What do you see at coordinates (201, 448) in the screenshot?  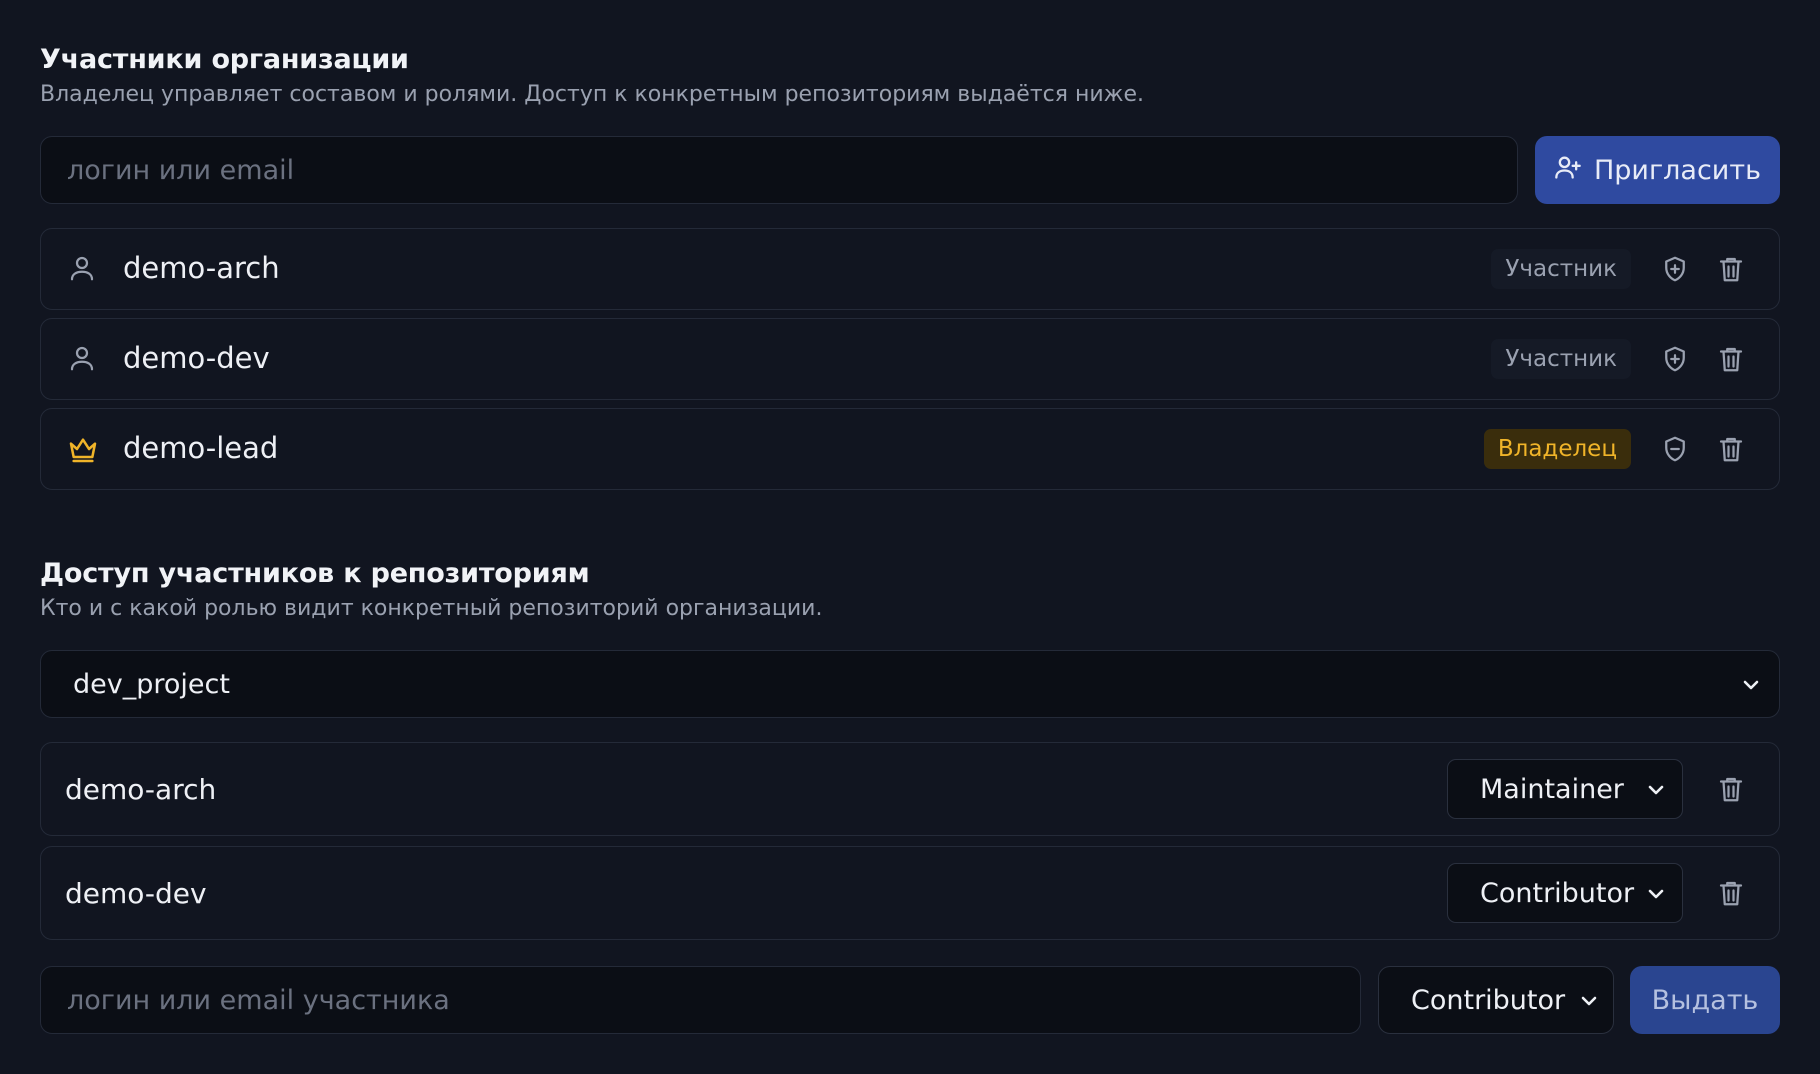 I see `member-name: demo-lead` at bounding box center [201, 448].